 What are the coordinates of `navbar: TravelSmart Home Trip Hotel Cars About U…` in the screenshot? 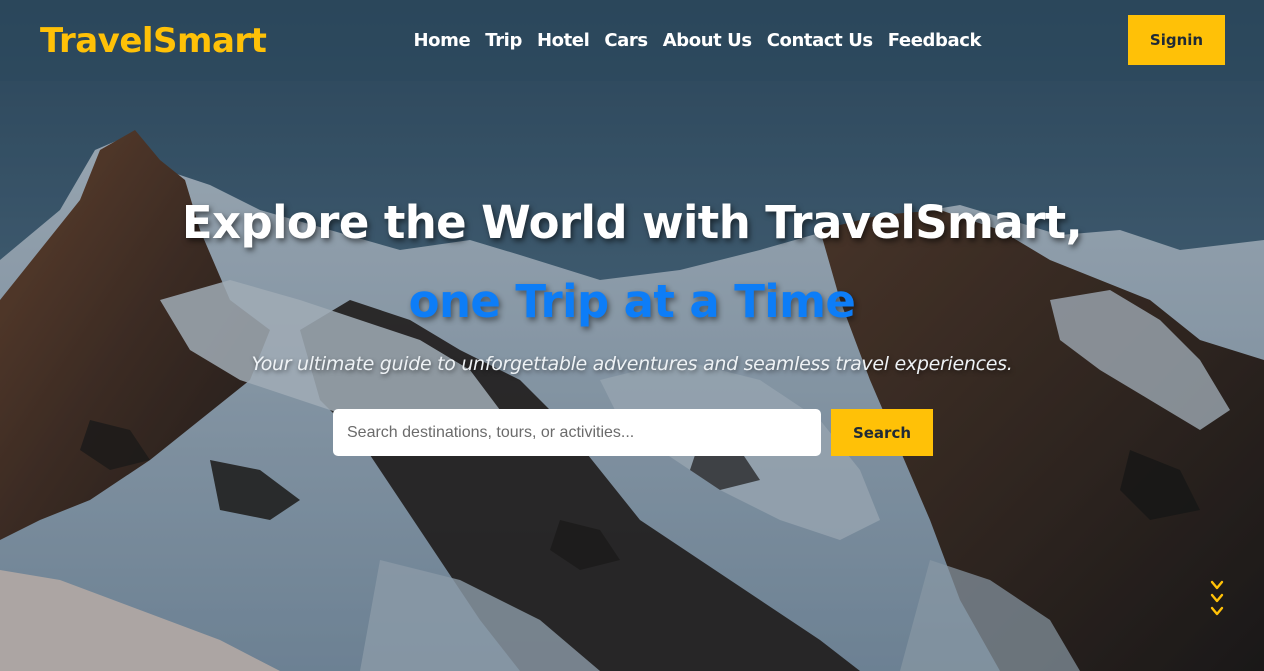 It's located at (632, 40).